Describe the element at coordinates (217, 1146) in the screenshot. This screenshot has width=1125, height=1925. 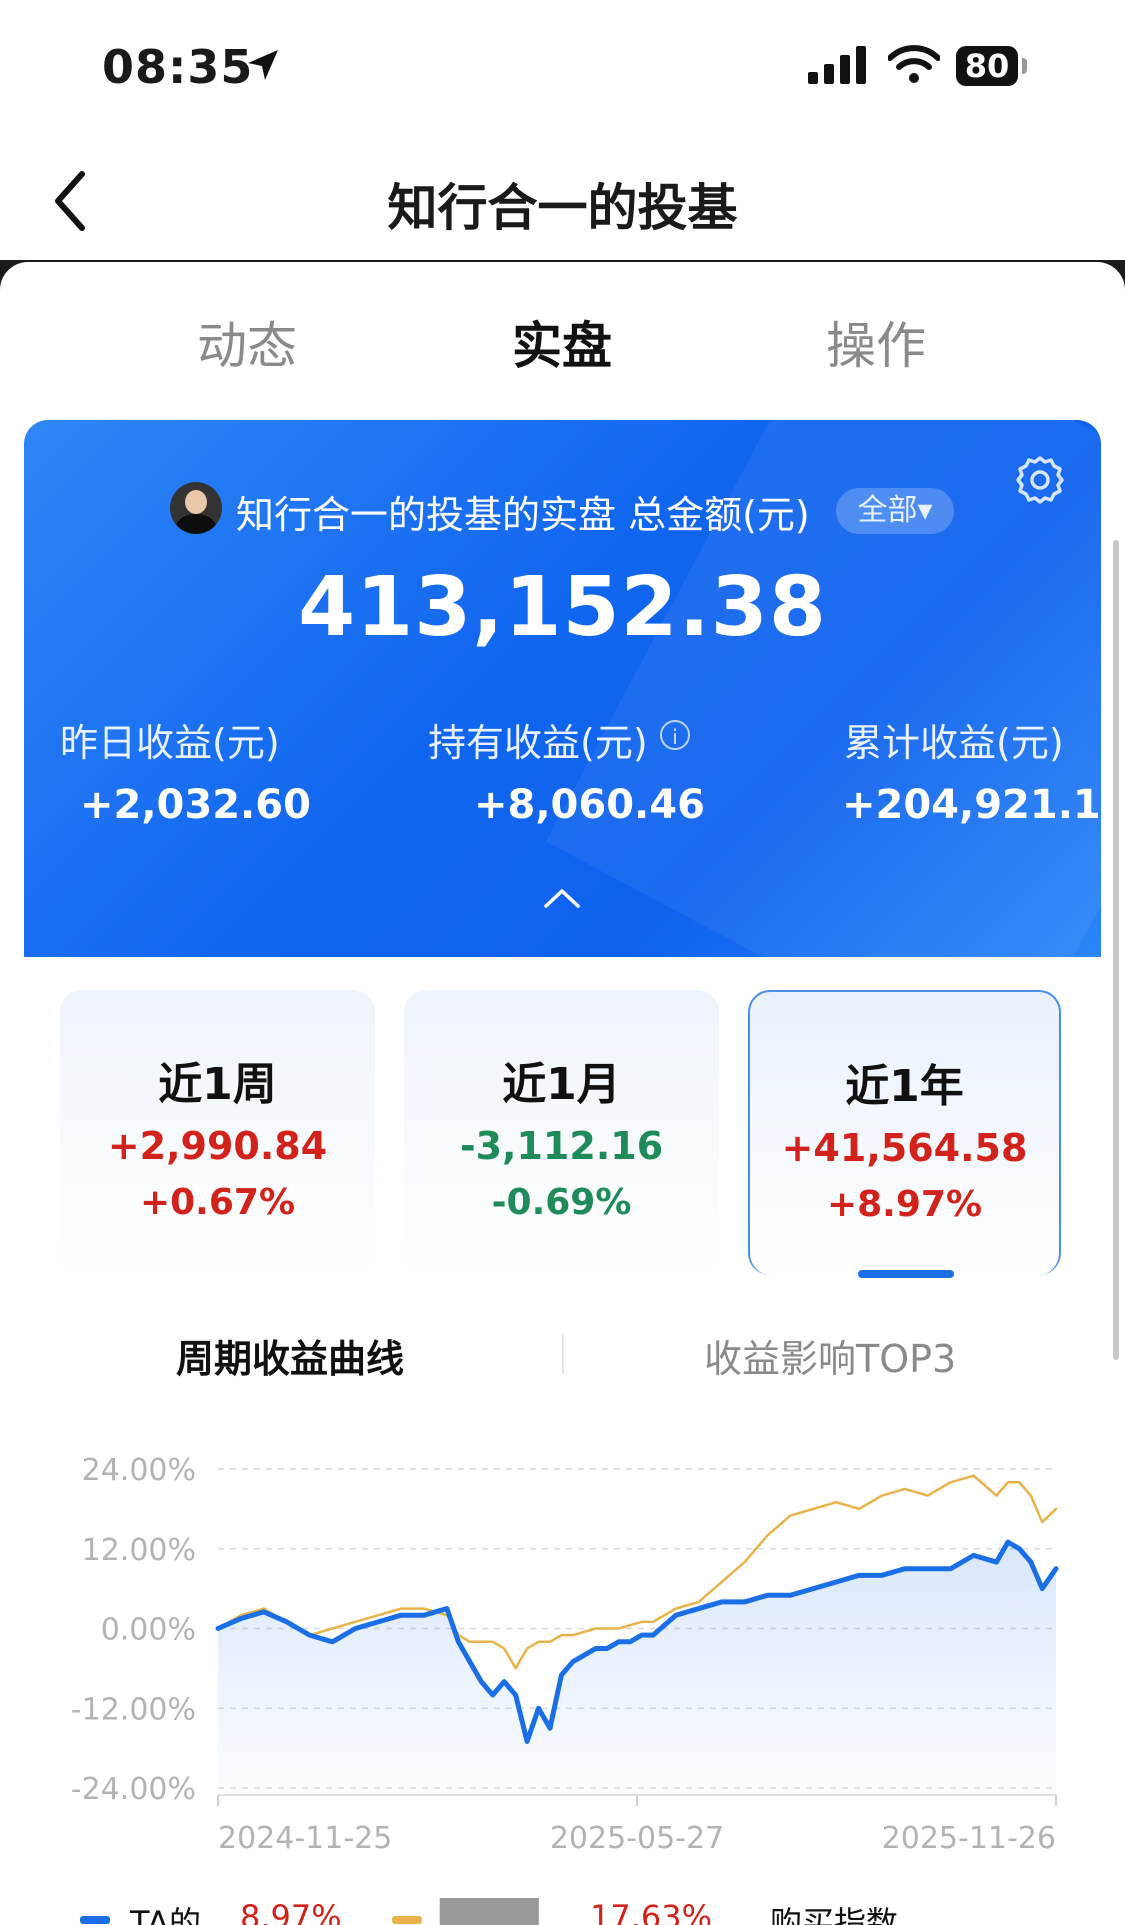
I see `period-week-amount: +2,990.84` at that location.